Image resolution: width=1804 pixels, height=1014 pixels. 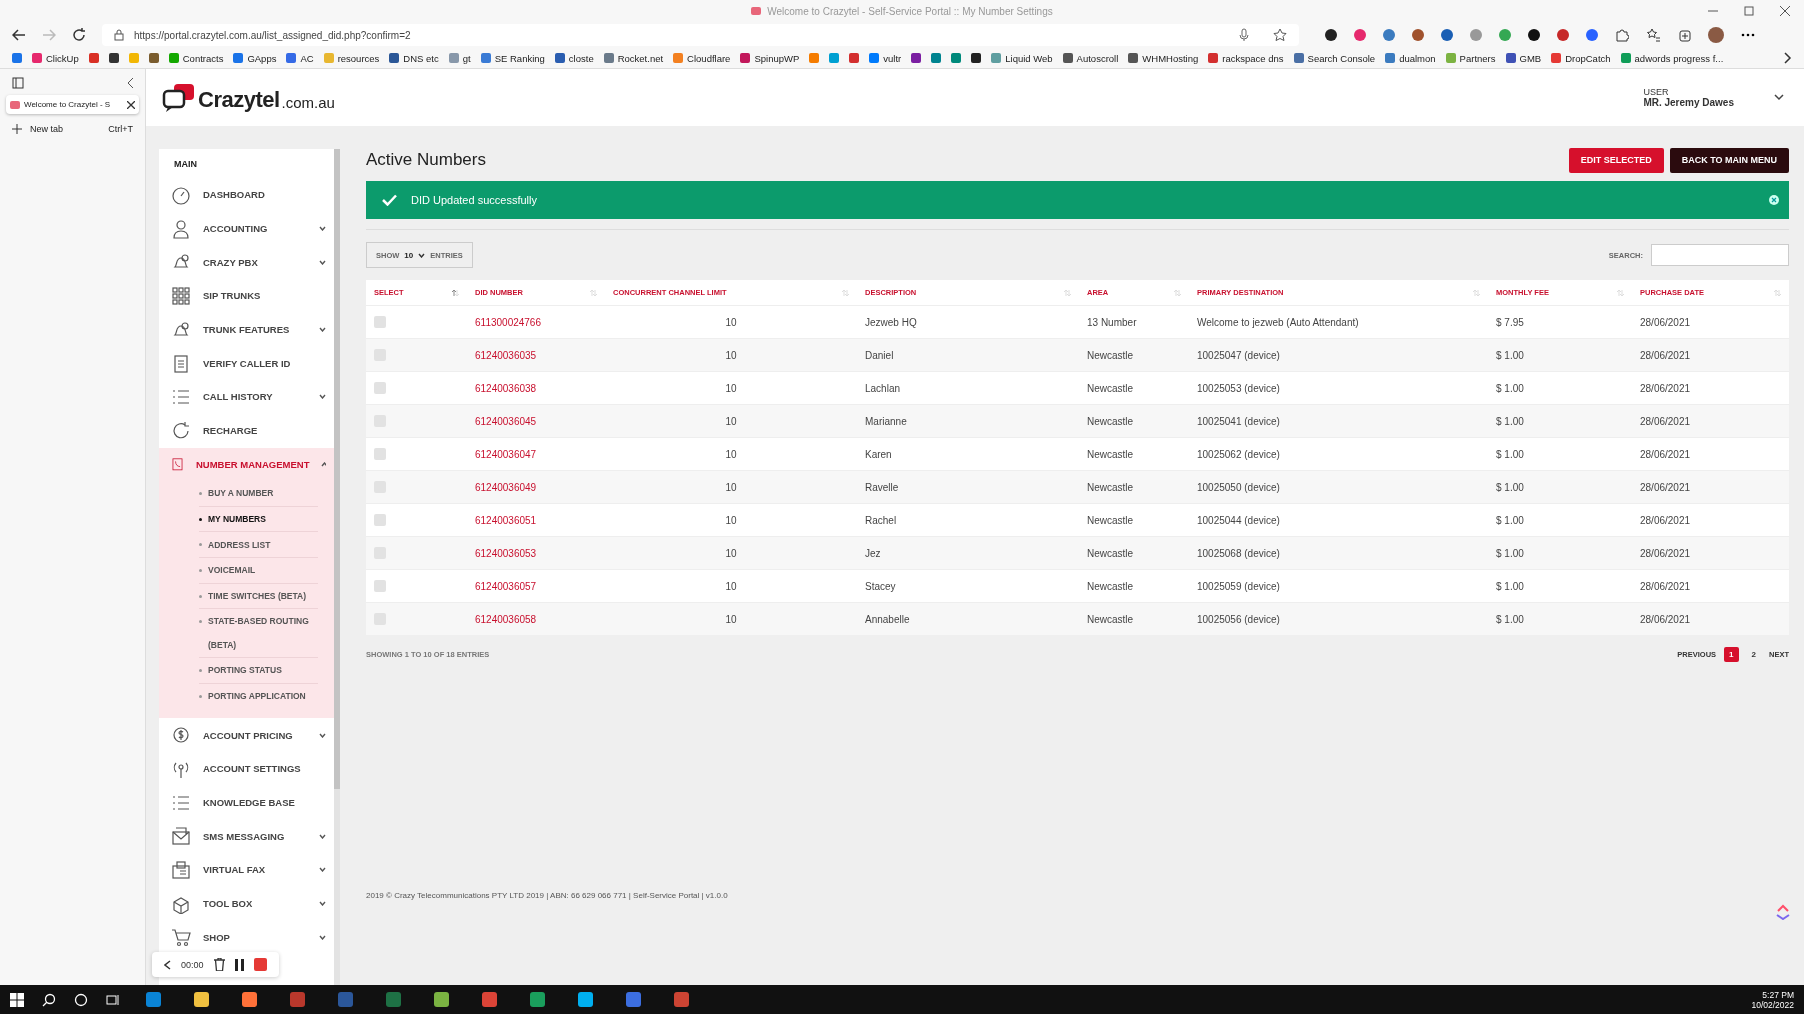 What do you see at coordinates (246, 296) in the screenshot?
I see `sidebar-item: SIP TRUNKS` at bounding box center [246, 296].